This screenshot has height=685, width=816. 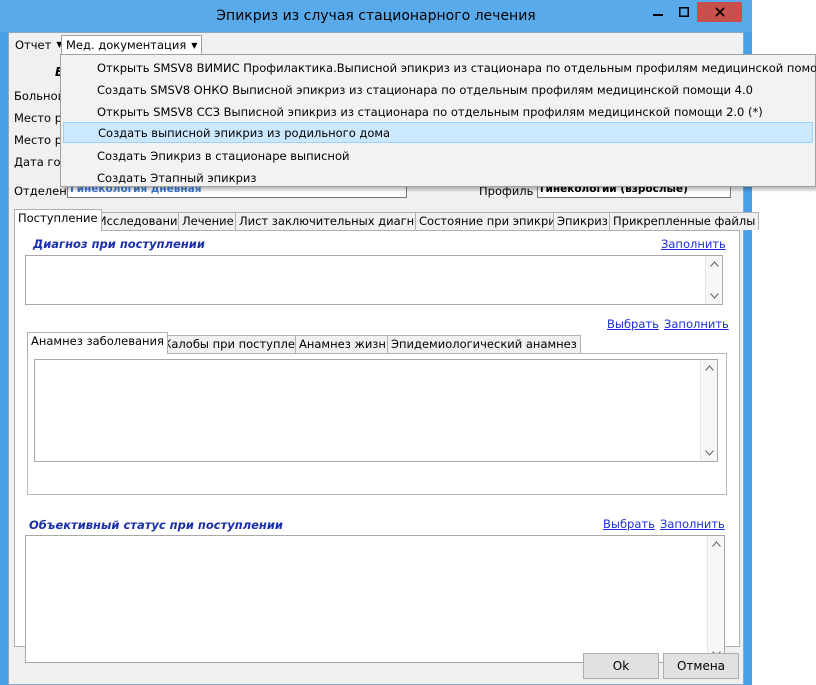 What do you see at coordinates (33, 44) in the screenshot?
I see `menu-report-label: Отчет` at bounding box center [33, 44].